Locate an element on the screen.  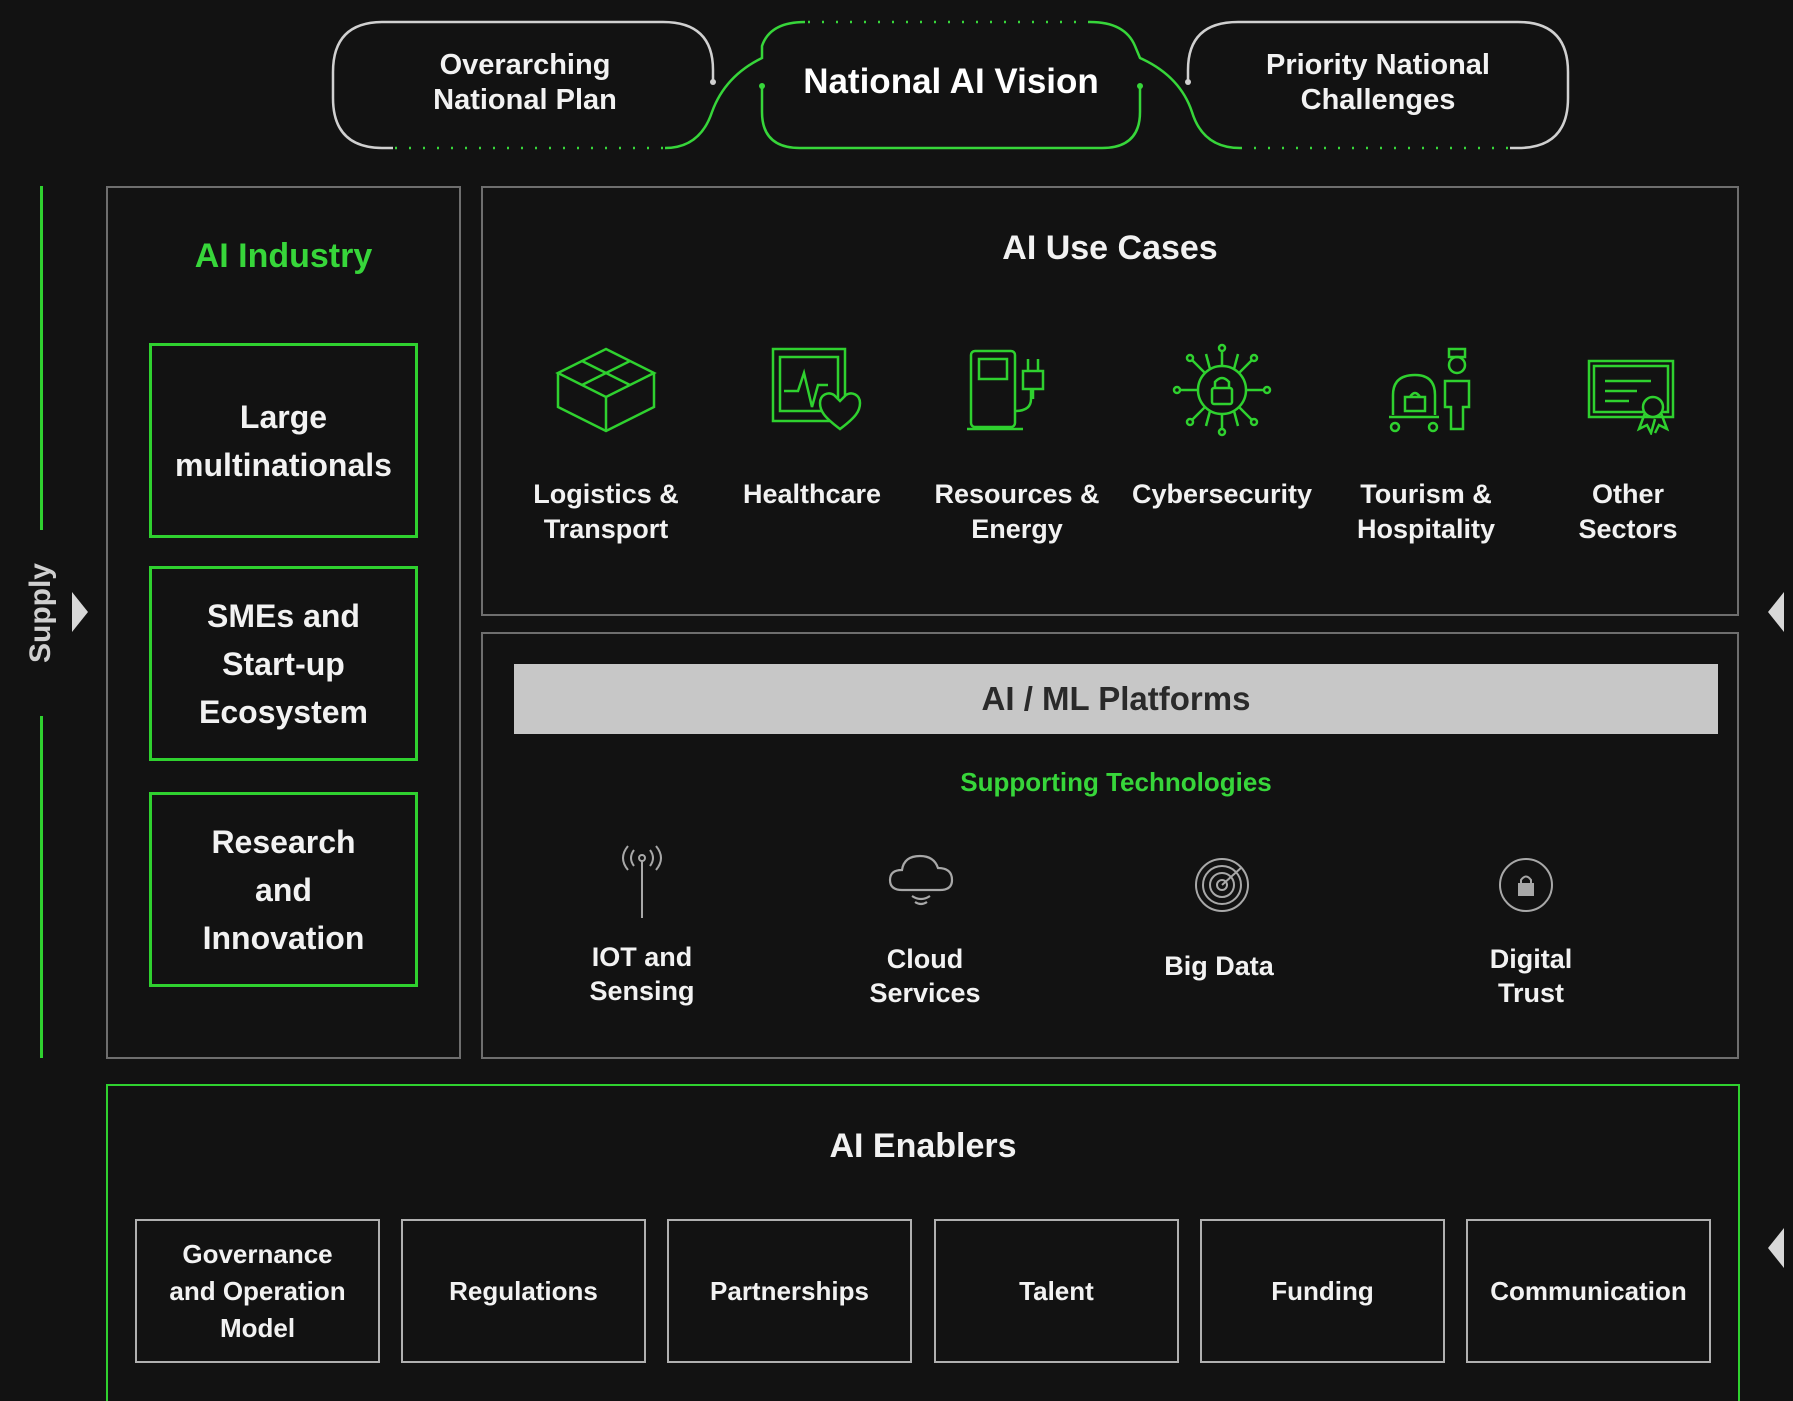
certificate-icon is located at coordinates (1631, 397).